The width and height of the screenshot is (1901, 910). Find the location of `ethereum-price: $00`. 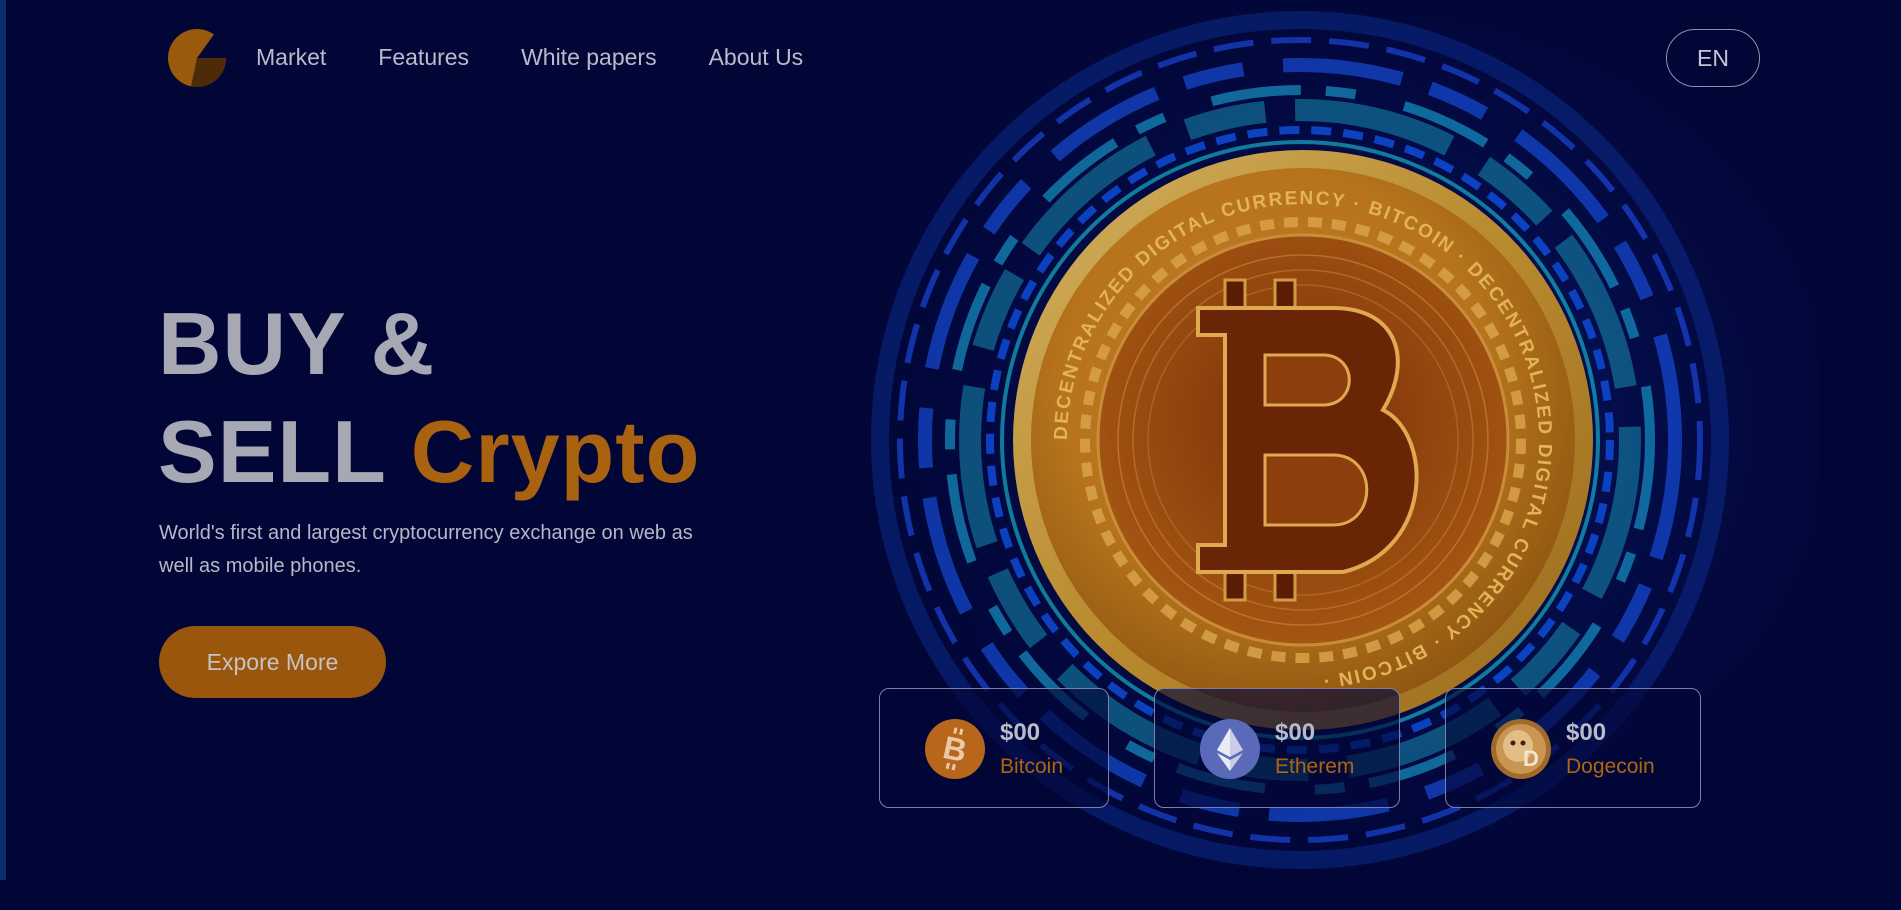

ethereum-price: $00 is located at coordinates (1295, 732).